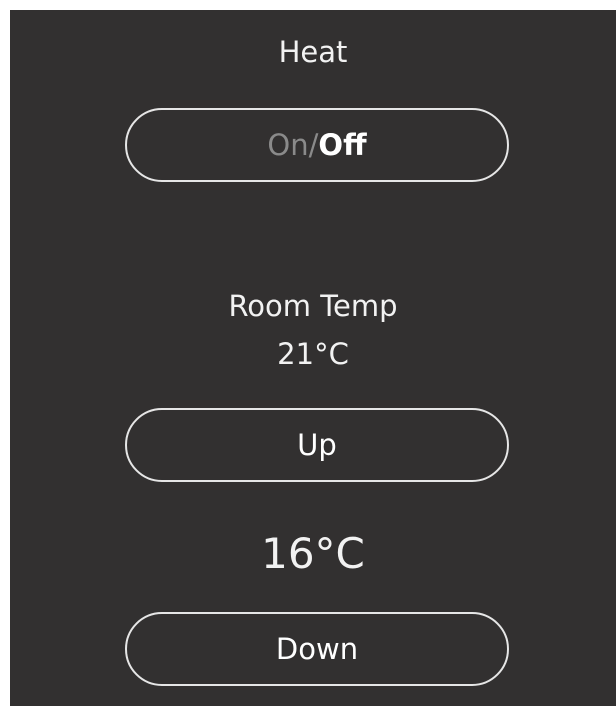 This screenshot has height=706, width=616. I want to click on temp-up-button: Up, so click(317, 445).